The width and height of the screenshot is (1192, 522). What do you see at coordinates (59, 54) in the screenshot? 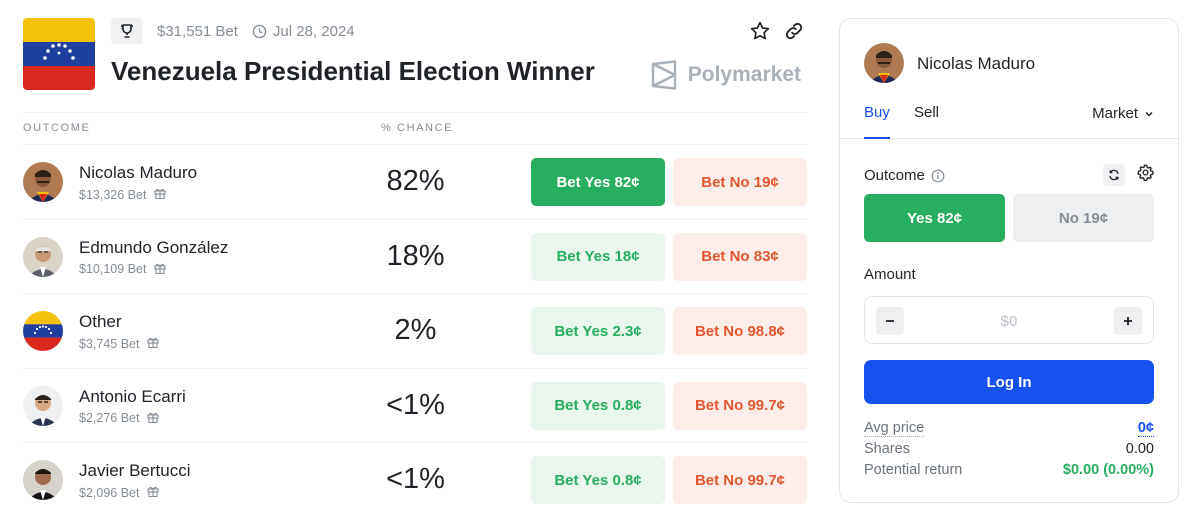
I see `venezuela-flag-image` at bounding box center [59, 54].